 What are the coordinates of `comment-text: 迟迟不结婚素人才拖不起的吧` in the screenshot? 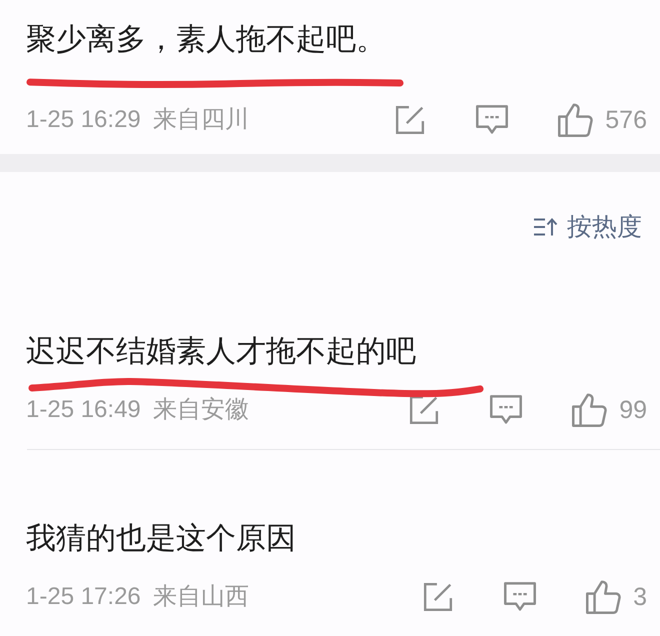 It's located at (221, 352).